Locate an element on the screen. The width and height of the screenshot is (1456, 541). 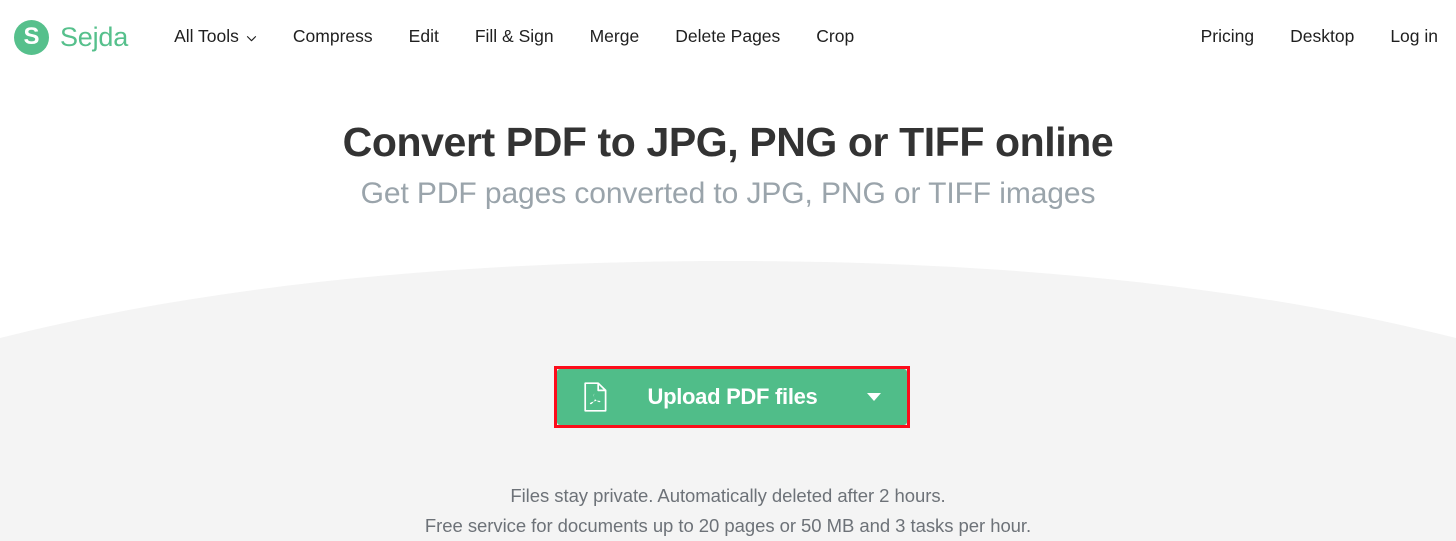
pdf-document-icon is located at coordinates (595, 397).